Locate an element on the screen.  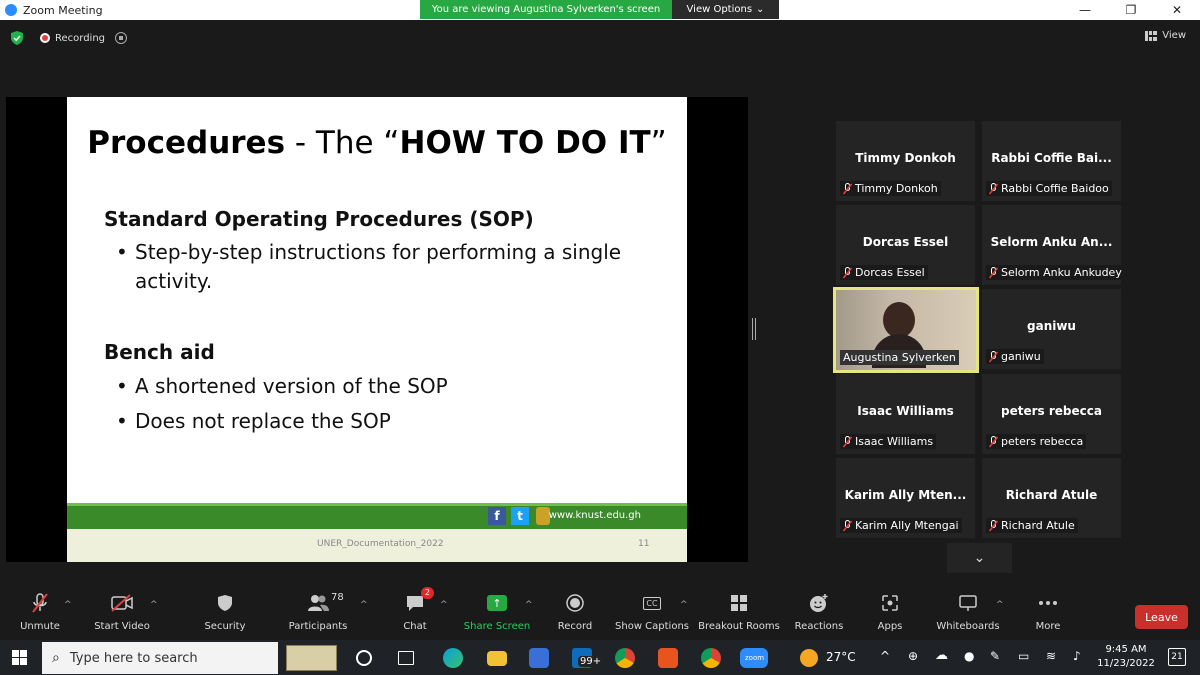
participant-label-text: Dorcas Essel is located at coordinates (890, 272).